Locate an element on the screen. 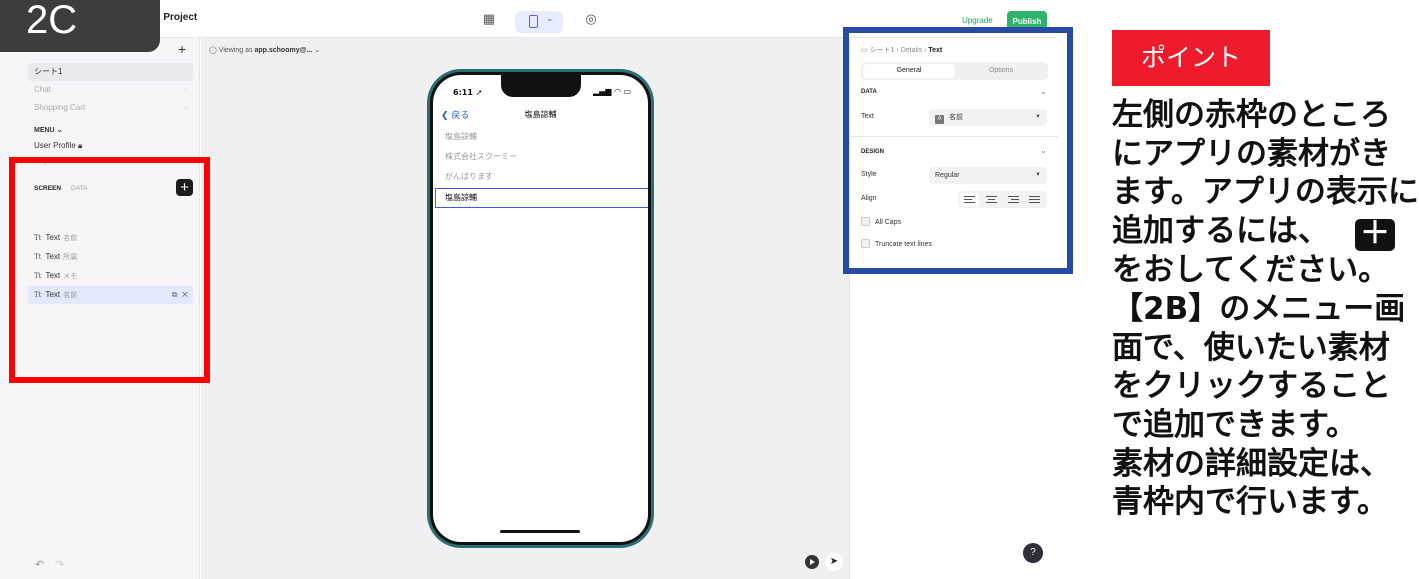  redo-icon: ↷ is located at coordinates (59, 564).